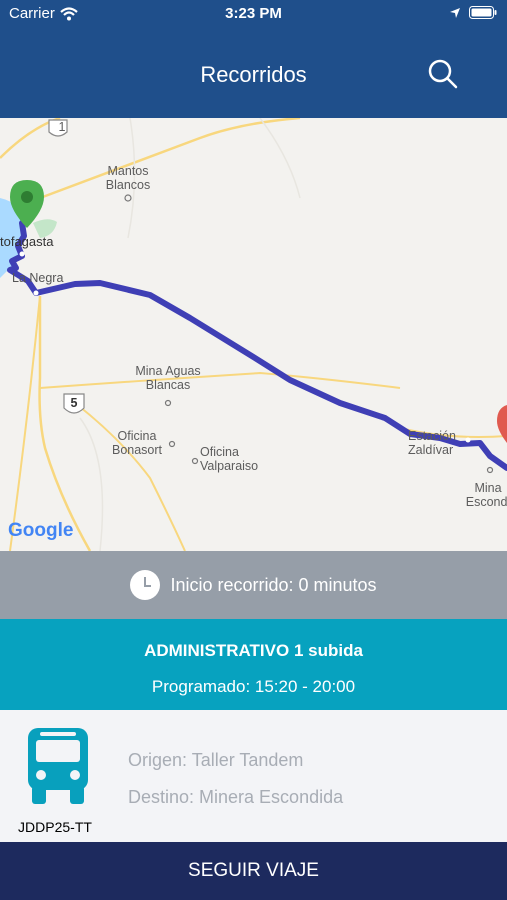 This screenshot has width=507, height=900. I want to click on search-icon, so click(443, 74).